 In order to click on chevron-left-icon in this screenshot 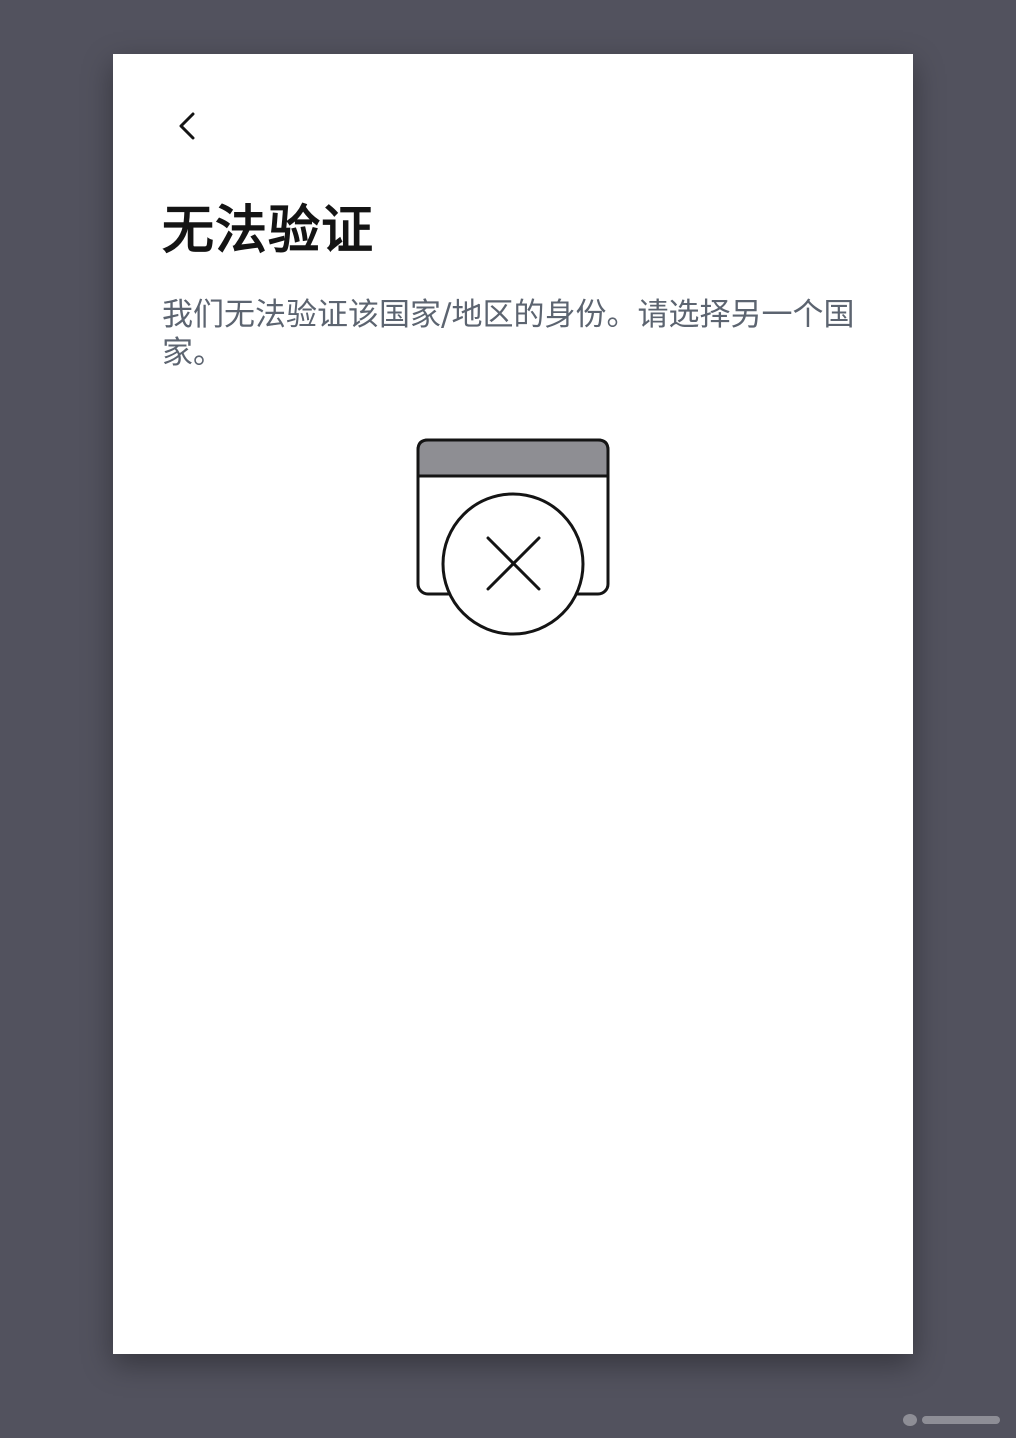, I will do `click(187, 126)`.